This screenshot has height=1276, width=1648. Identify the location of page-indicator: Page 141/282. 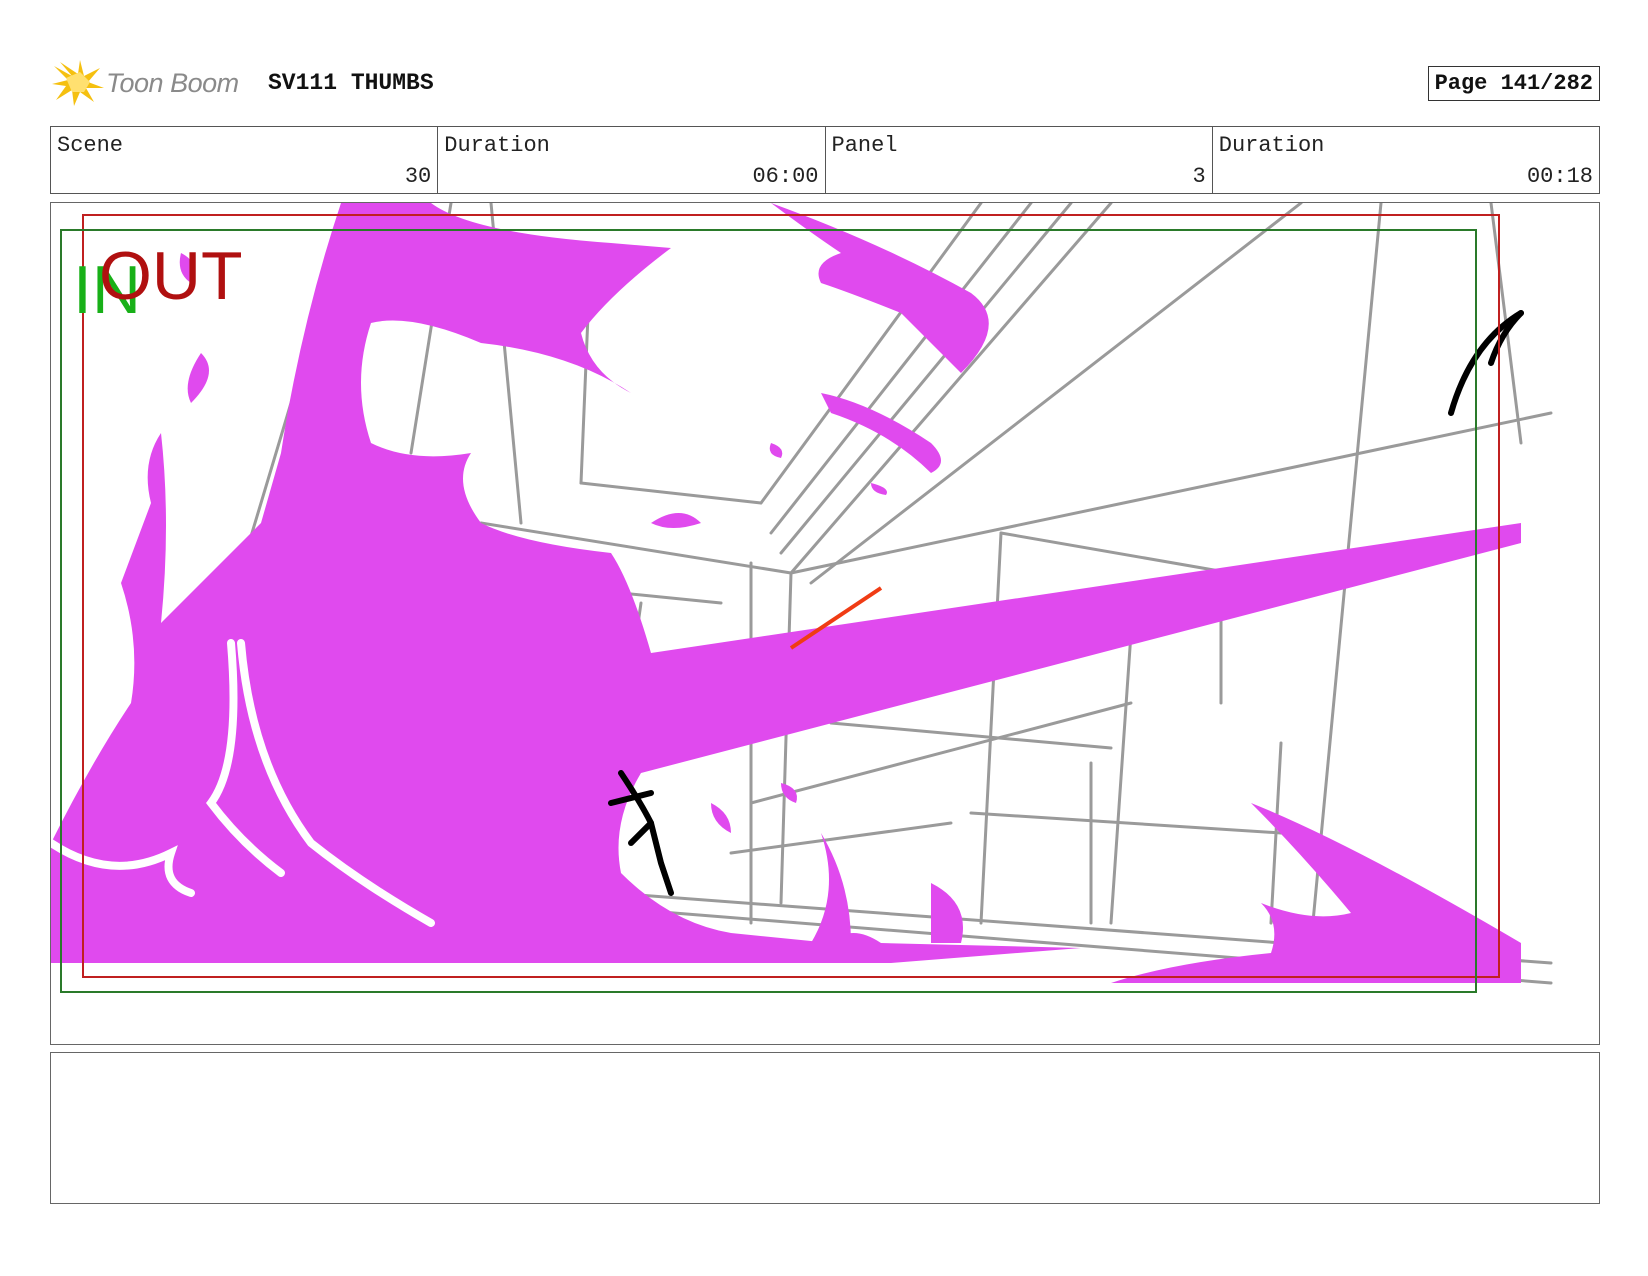
(1513, 83).